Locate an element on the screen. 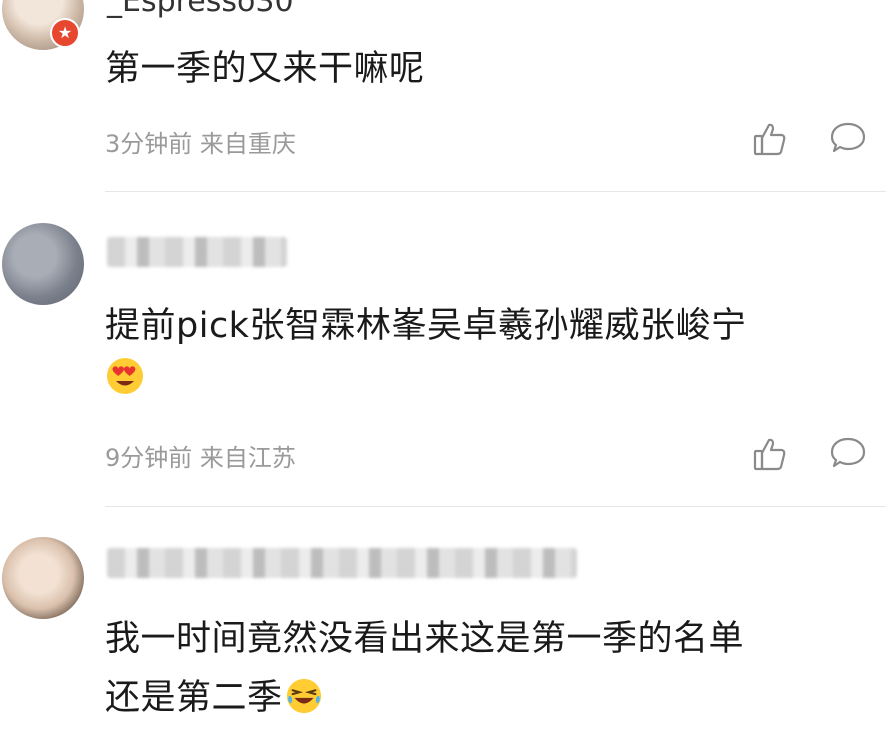  comment-time: 3分钟前 is located at coordinates (149, 144).